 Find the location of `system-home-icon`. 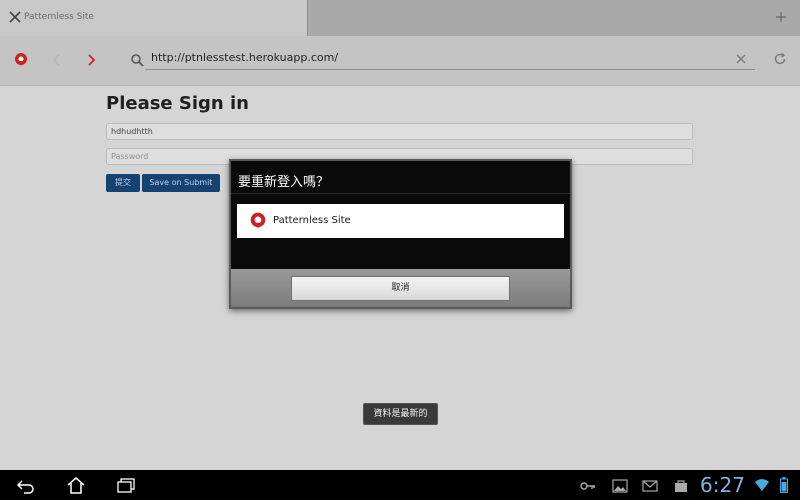

system-home-icon is located at coordinates (76, 485).